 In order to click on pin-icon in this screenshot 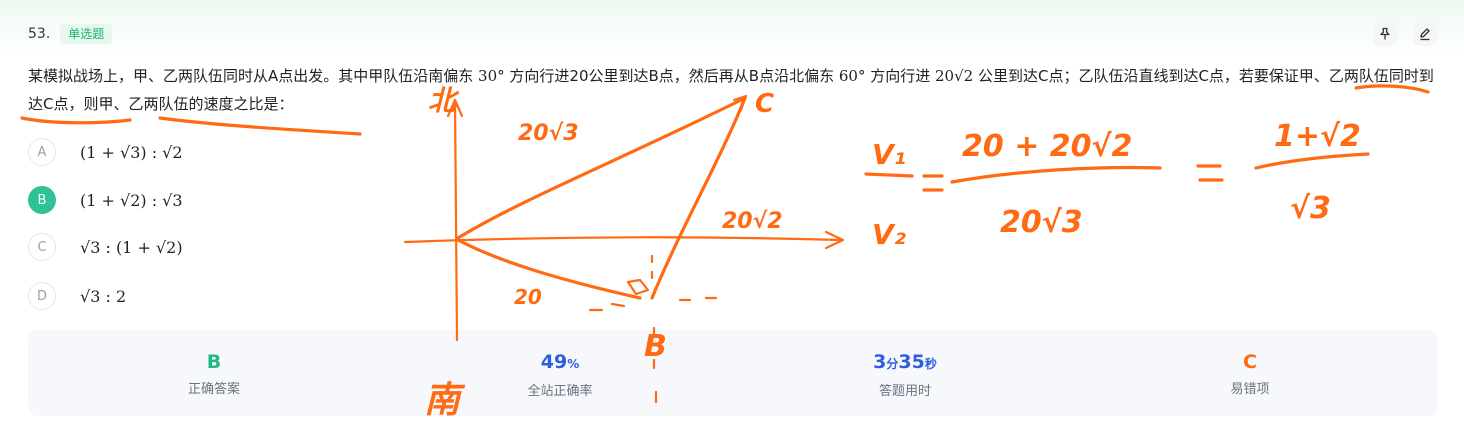, I will do `click(1385, 33)`.